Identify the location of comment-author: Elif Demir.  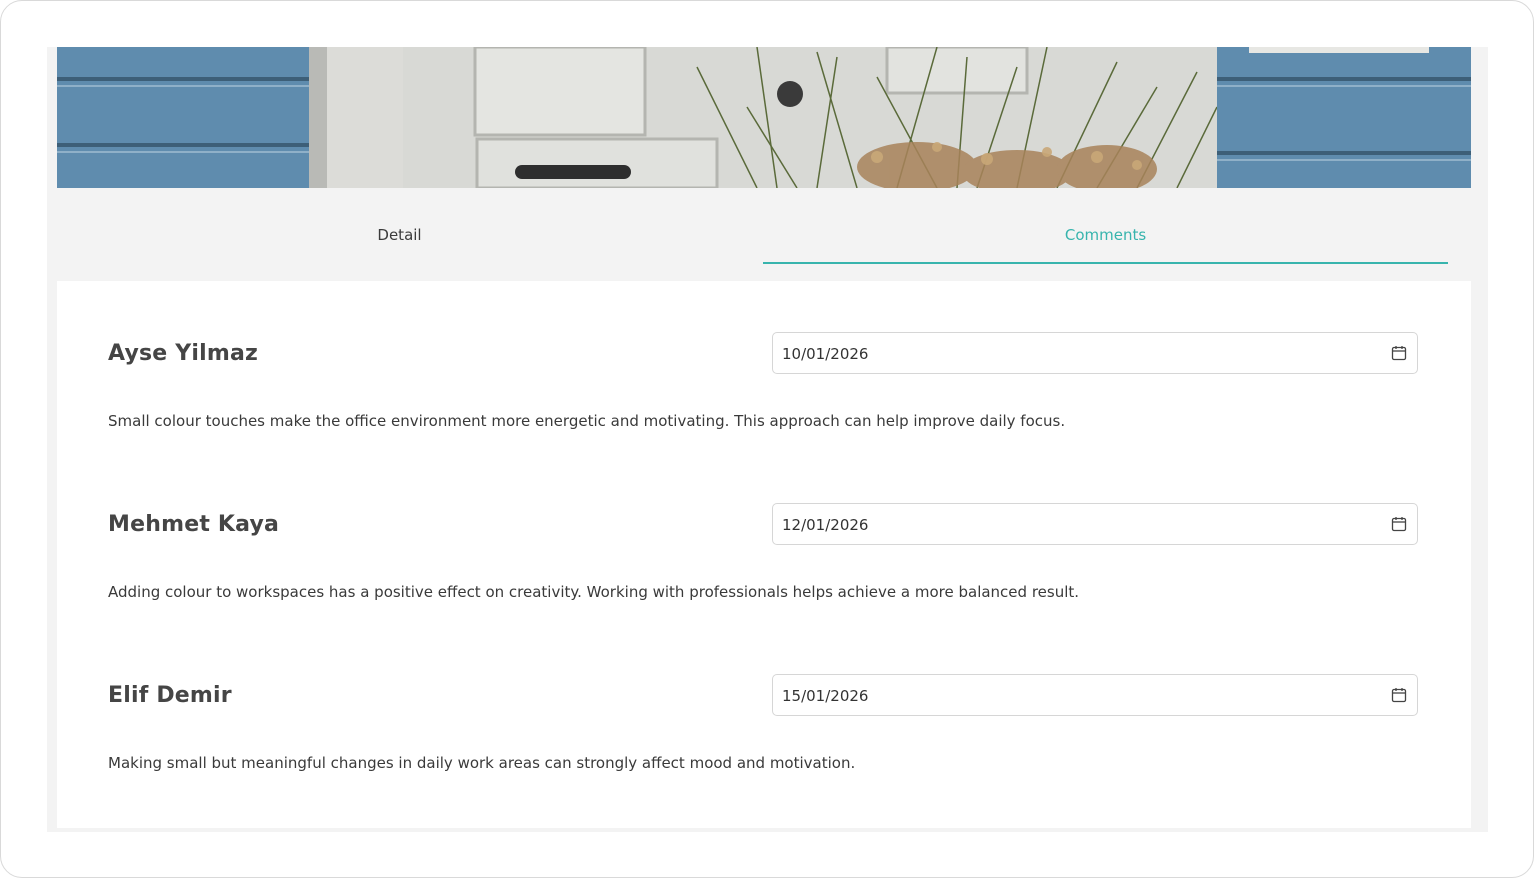
(170, 695).